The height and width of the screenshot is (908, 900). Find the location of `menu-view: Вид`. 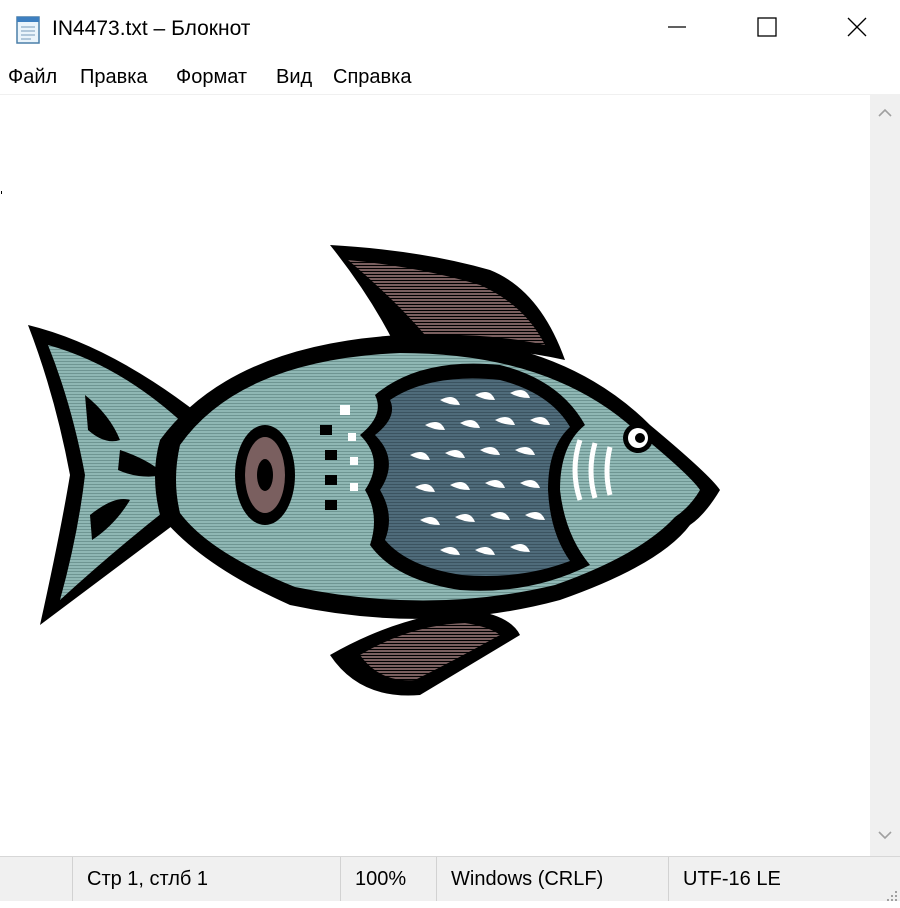

menu-view: Вид is located at coordinates (294, 77).